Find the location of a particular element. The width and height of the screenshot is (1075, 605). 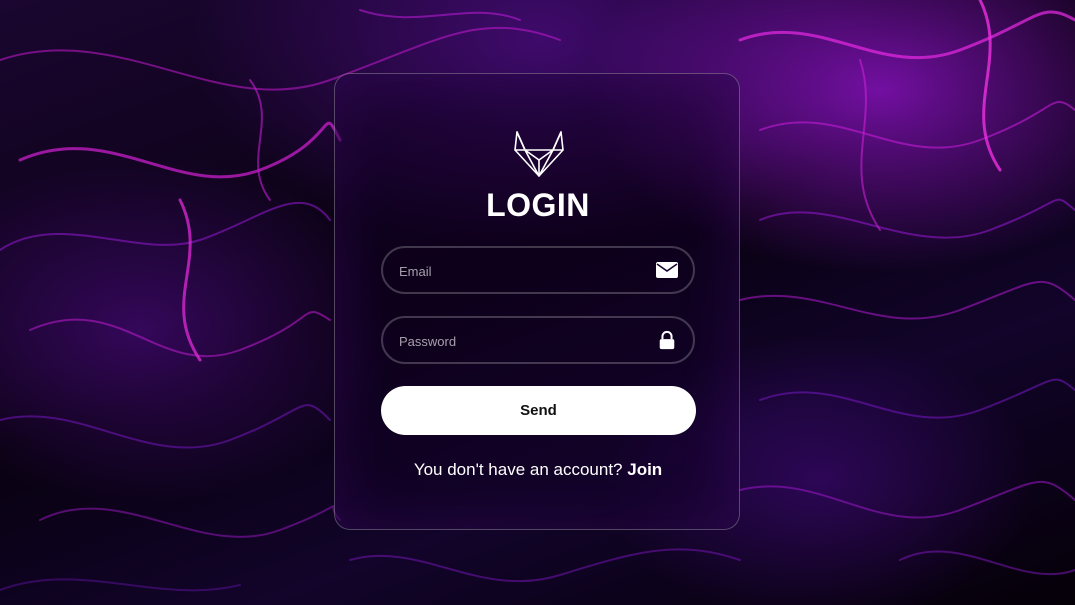

password-field is located at coordinates (524, 341).